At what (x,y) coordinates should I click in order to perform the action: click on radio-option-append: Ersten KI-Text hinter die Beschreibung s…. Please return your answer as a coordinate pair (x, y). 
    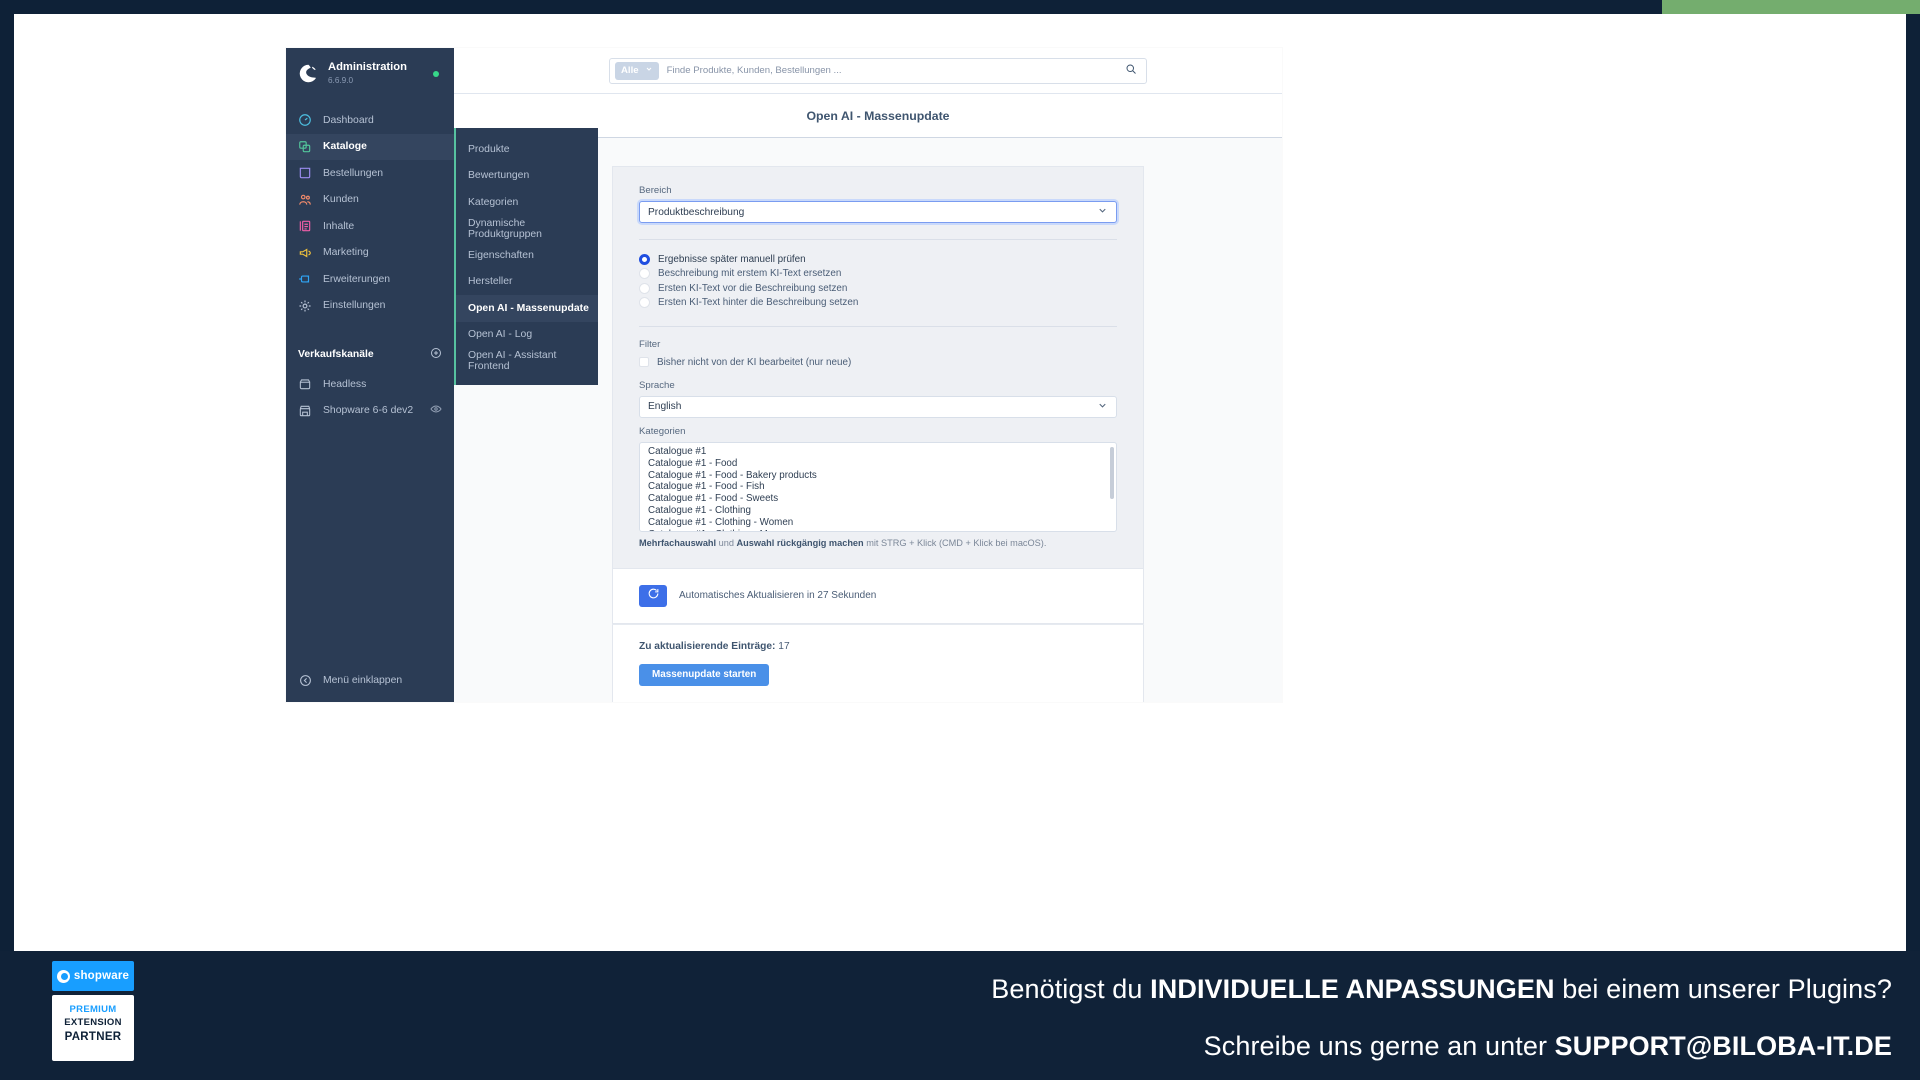
    Looking at the image, I should click on (878, 303).